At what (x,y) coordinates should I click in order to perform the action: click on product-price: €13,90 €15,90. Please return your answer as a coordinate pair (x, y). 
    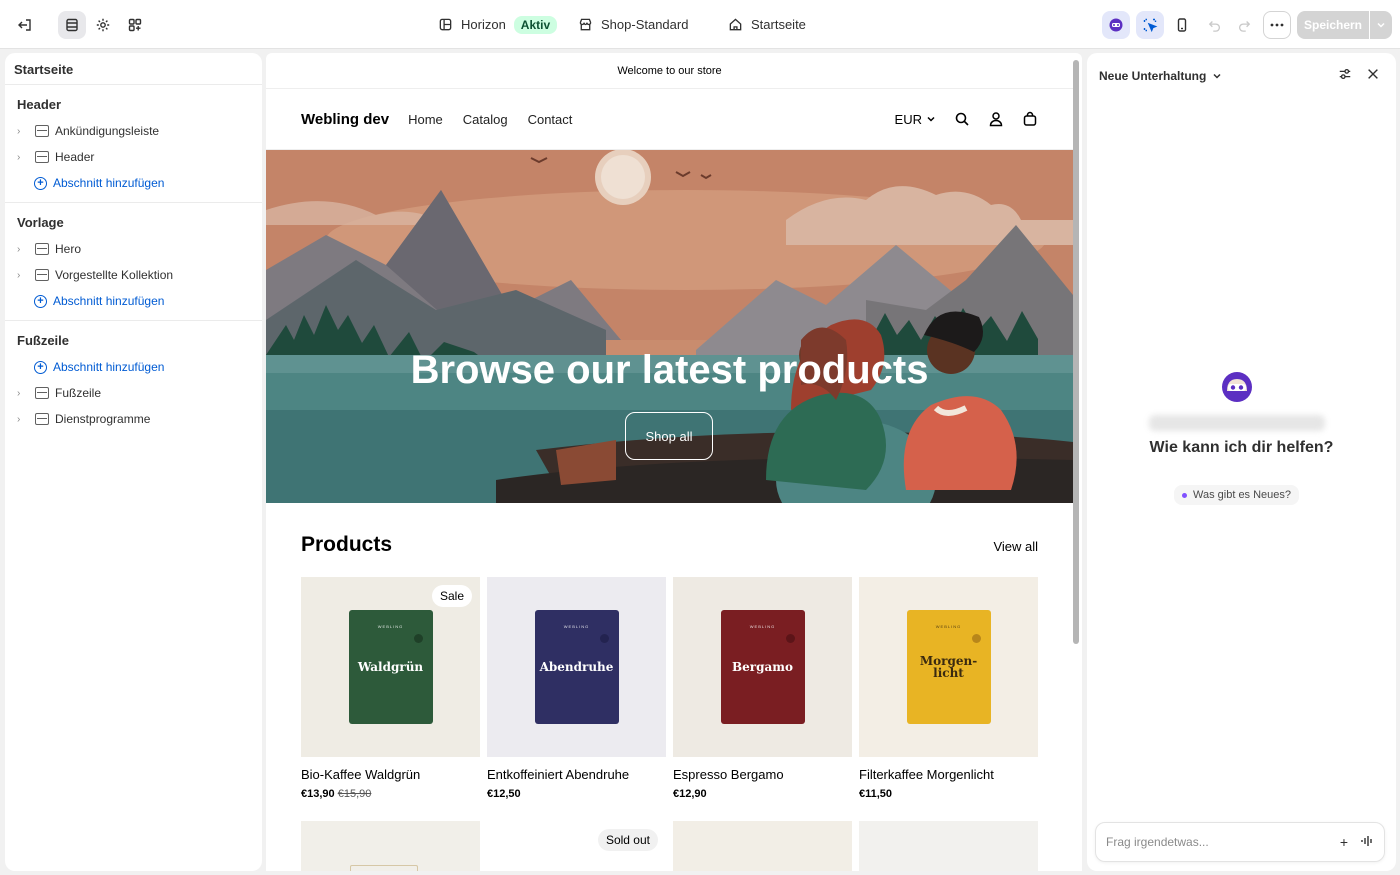
    Looking at the image, I should click on (390, 794).